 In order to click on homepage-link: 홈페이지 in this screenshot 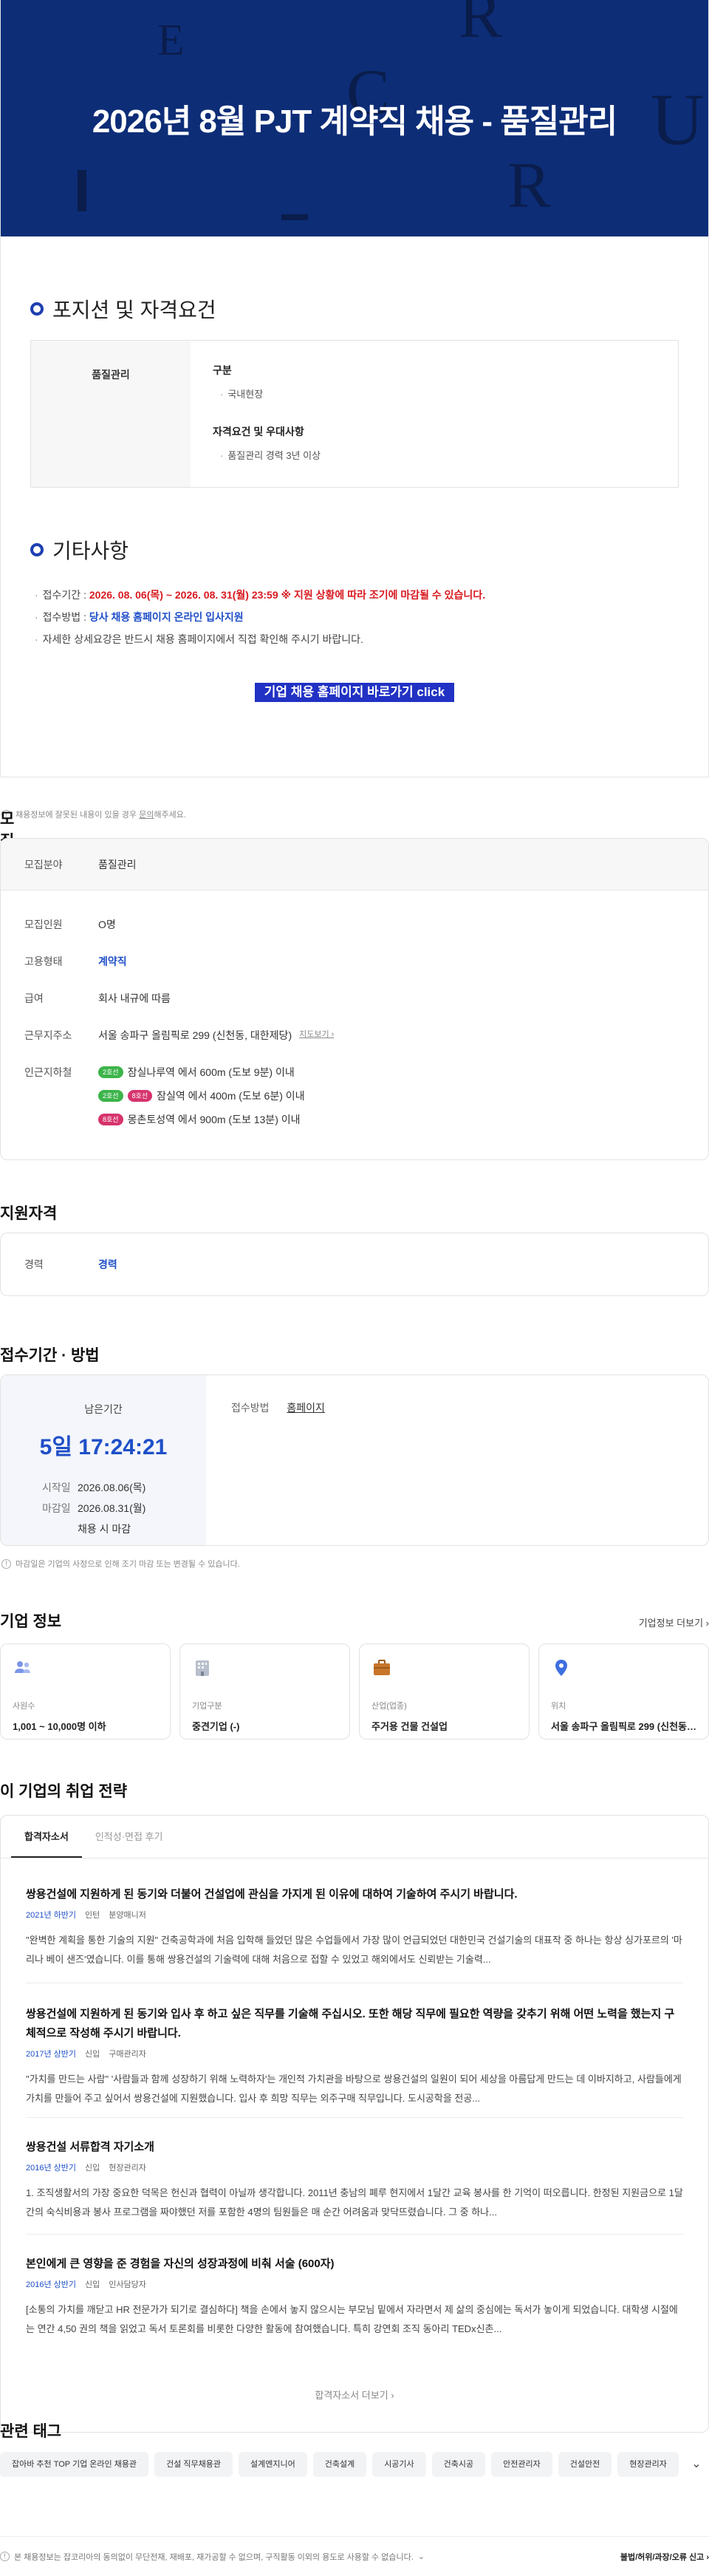, I will do `click(306, 1408)`.